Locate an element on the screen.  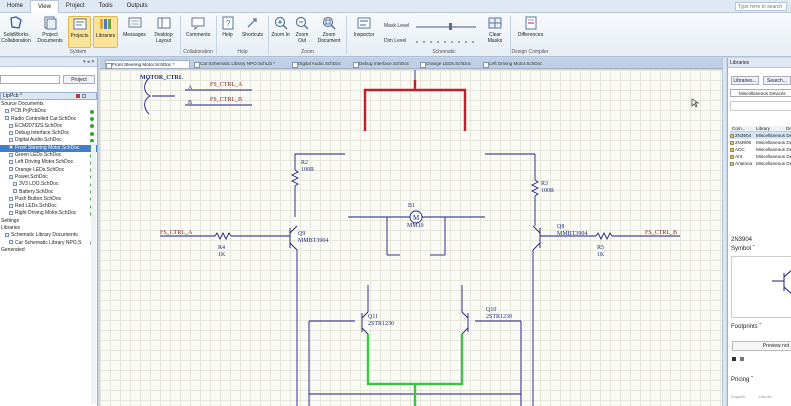
comments-button: Comments is located at coordinates (198, 32).